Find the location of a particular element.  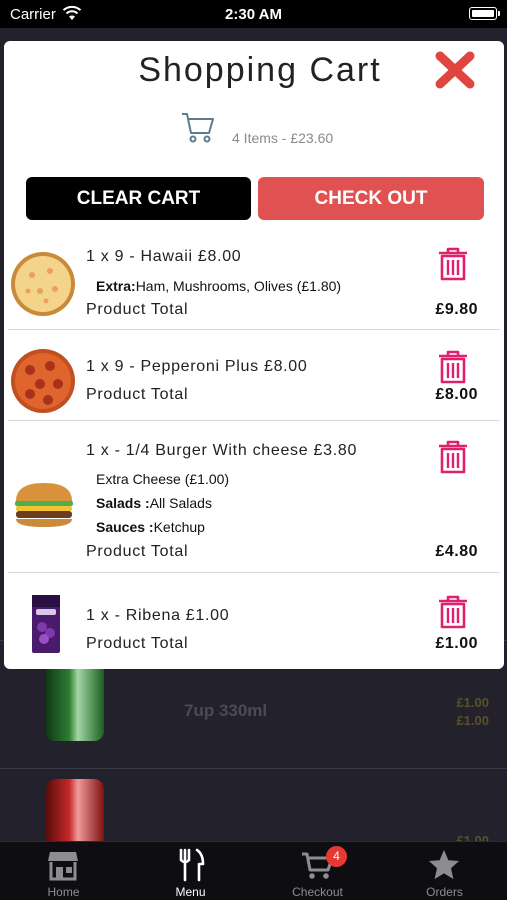

tab-checkout: 4 Checkout is located at coordinates (317, 871).